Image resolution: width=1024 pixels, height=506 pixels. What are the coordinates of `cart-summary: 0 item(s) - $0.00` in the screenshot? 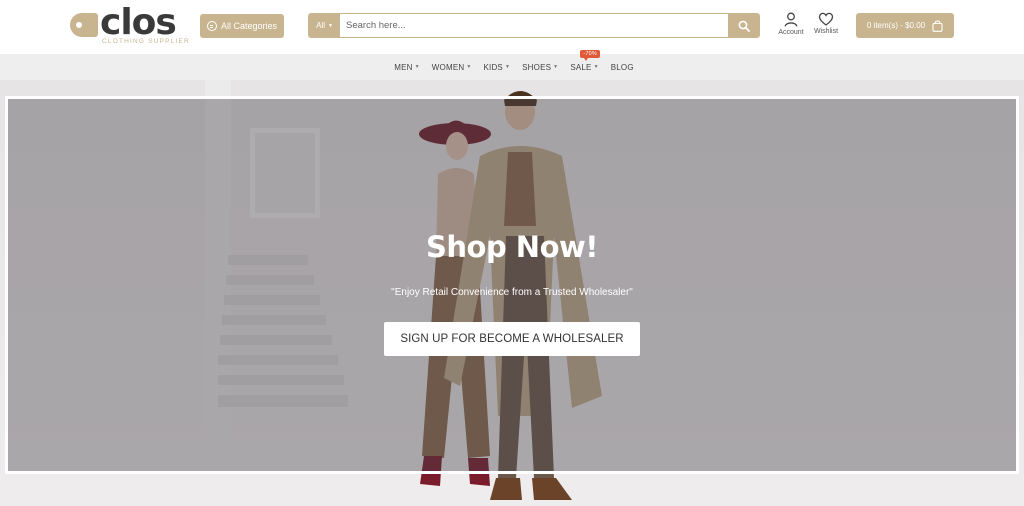 It's located at (896, 25).